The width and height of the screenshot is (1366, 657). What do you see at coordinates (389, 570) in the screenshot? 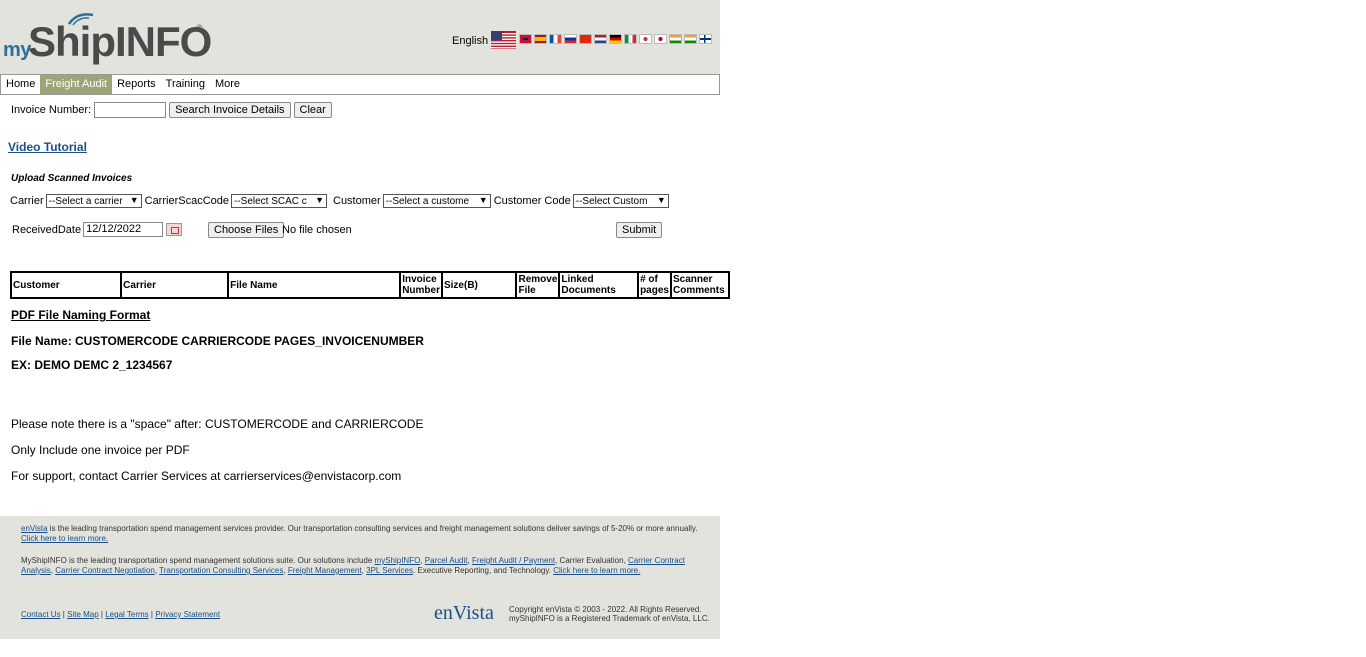
I see `3pl-services-link: 3PL Services` at bounding box center [389, 570].